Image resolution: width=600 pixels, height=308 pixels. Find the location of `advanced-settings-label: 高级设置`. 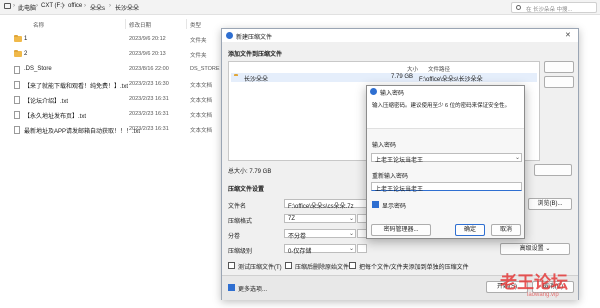

advanced-settings-label: 高级设置 is located at coordinates (531, 249).